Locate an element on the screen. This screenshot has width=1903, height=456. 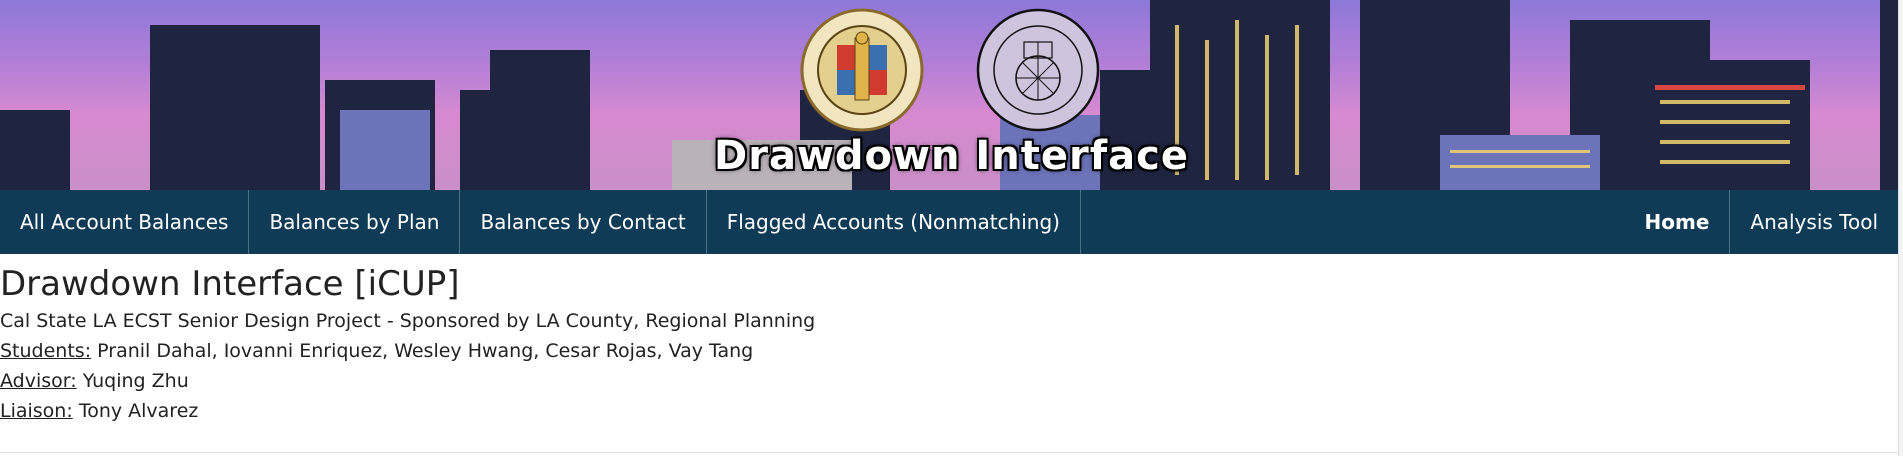
advisor-name: Yuqing Zhu is located at coordinates (135, 381).